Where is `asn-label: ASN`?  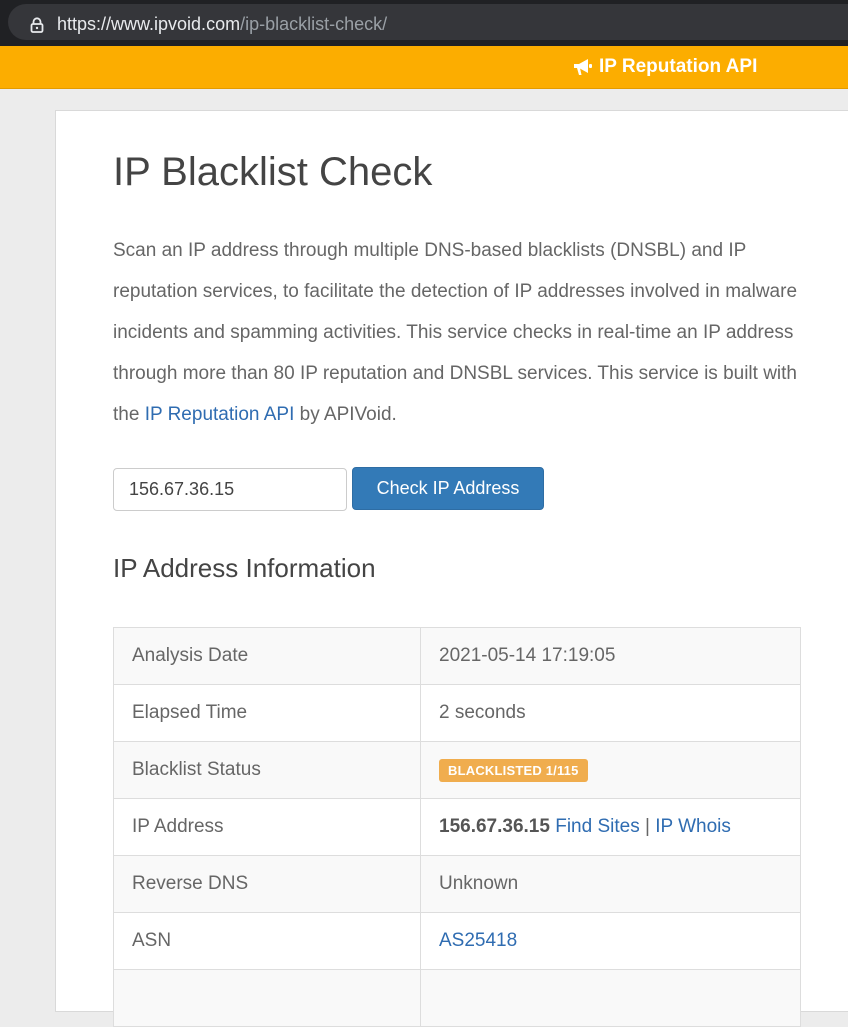
asn-label: ASN is located at coordinates (267, 941).